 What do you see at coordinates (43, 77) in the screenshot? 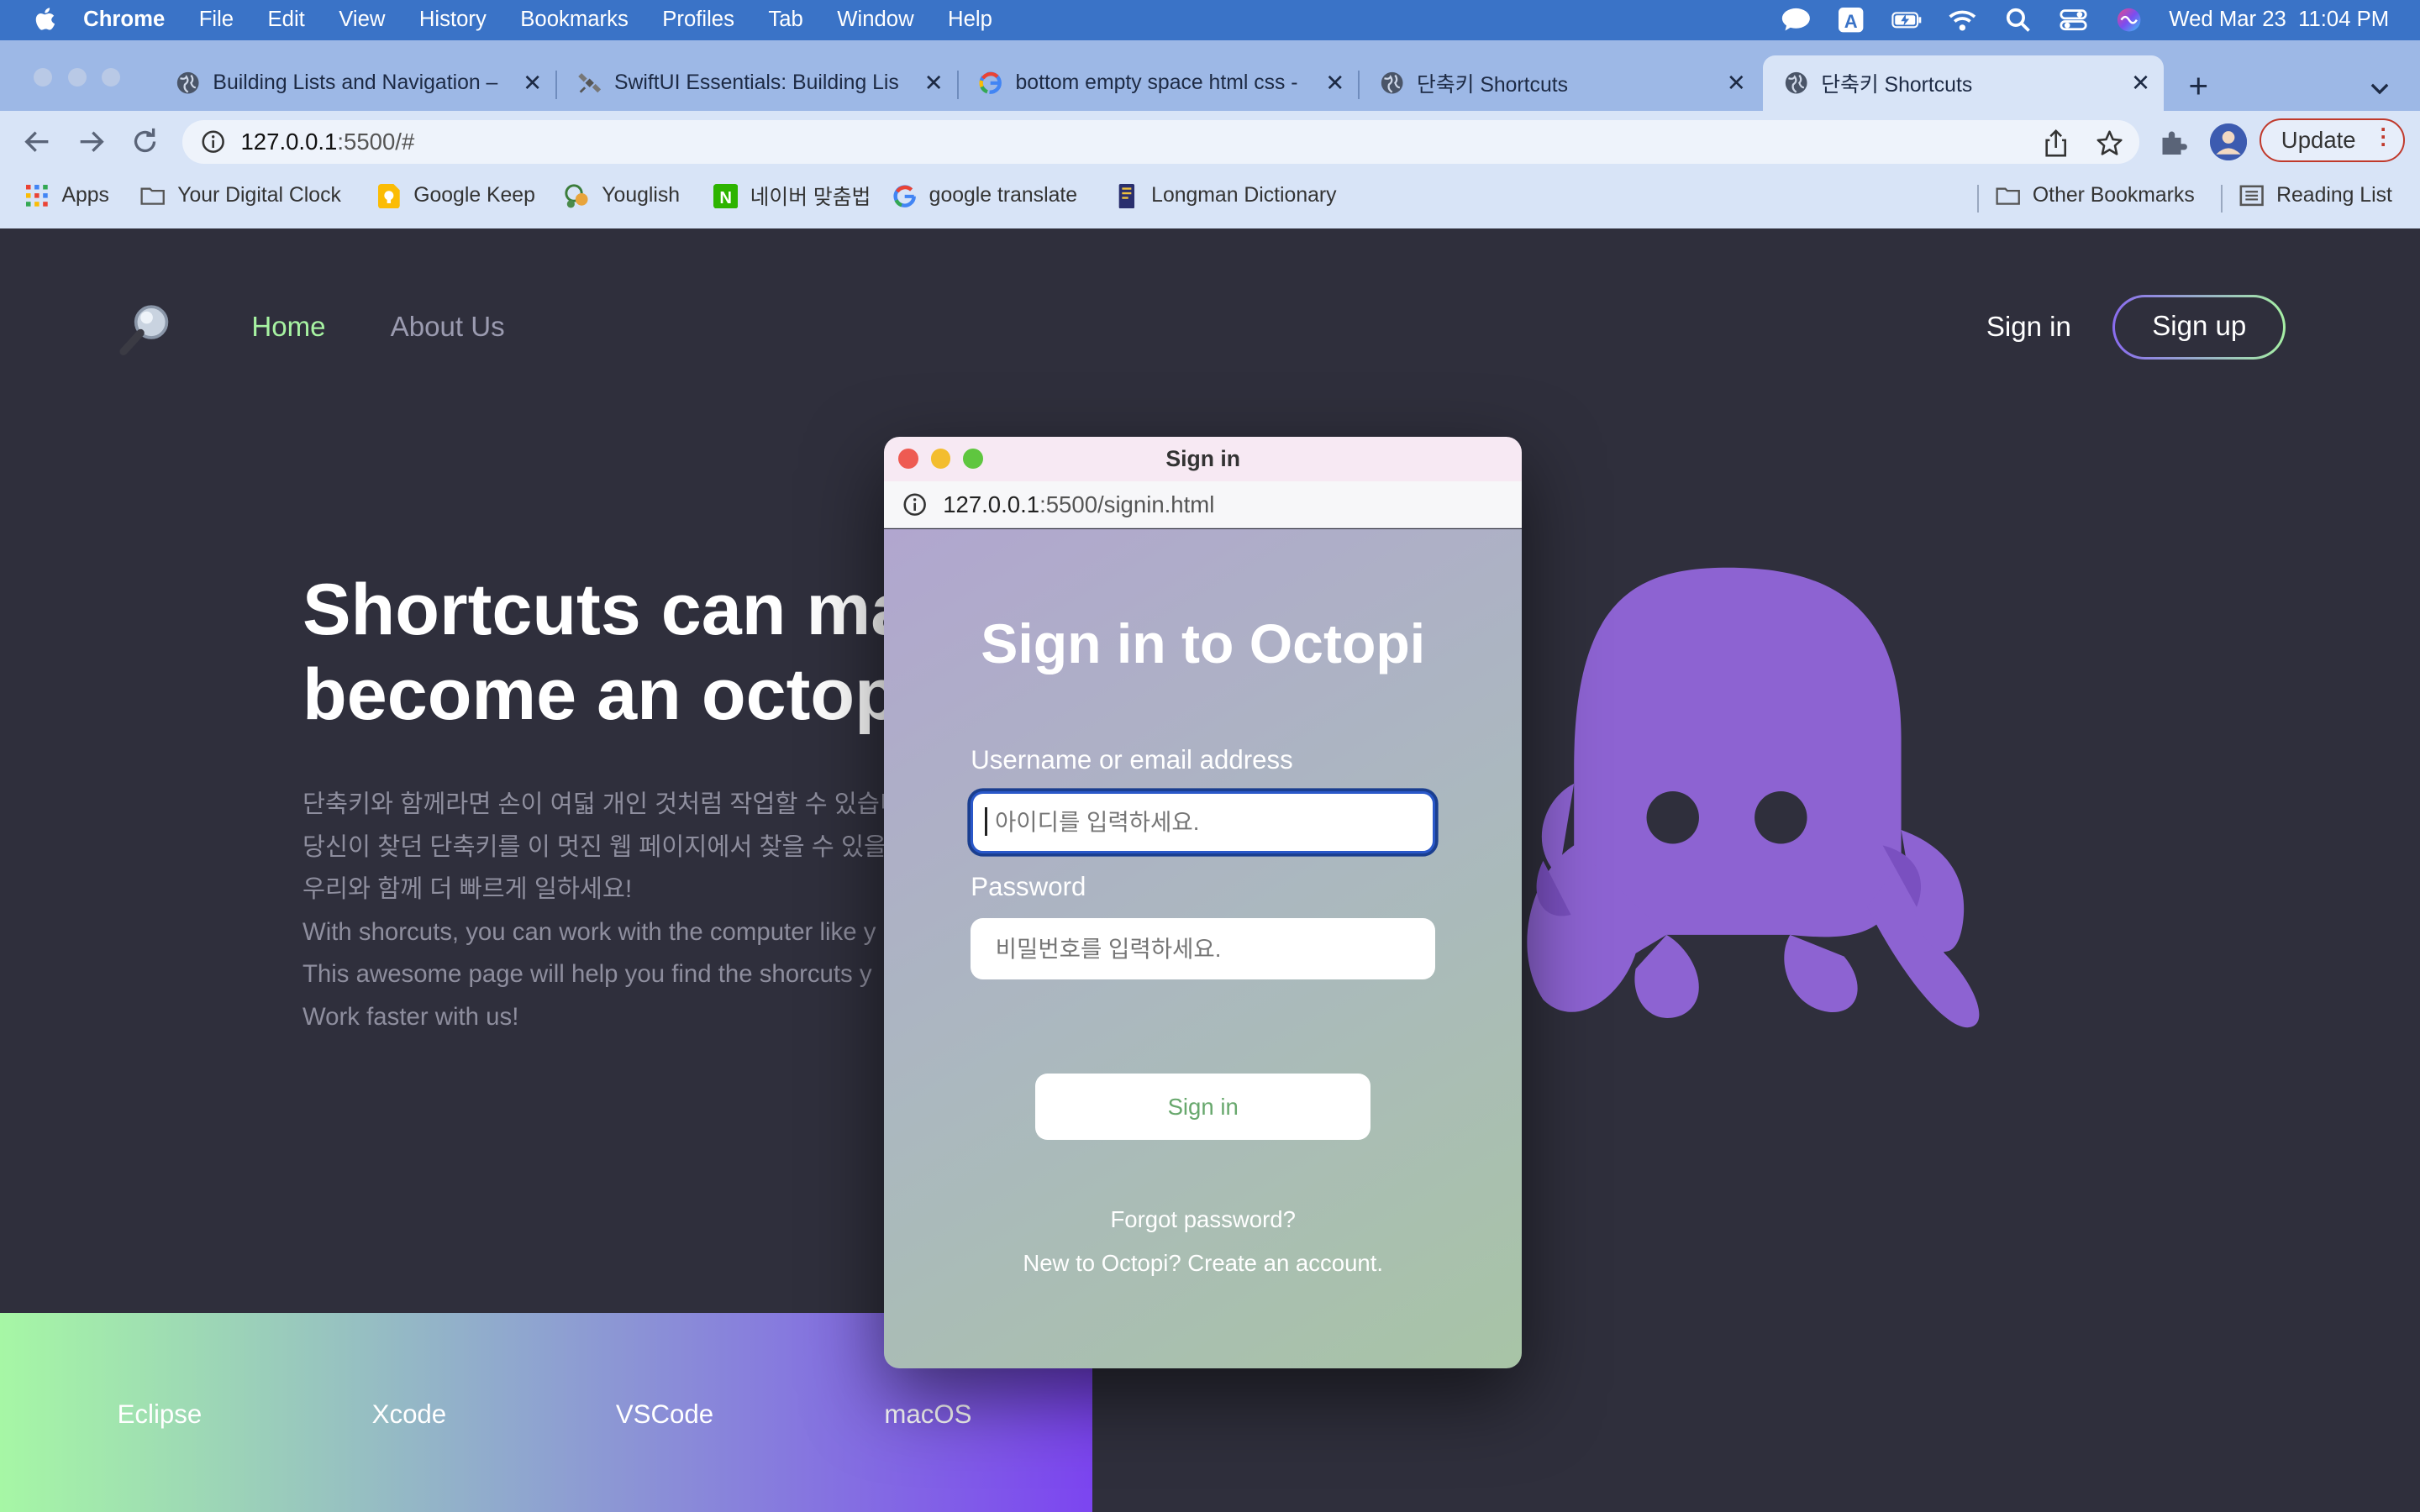
I see `close-window-icon` at bounding box center [43, 77].